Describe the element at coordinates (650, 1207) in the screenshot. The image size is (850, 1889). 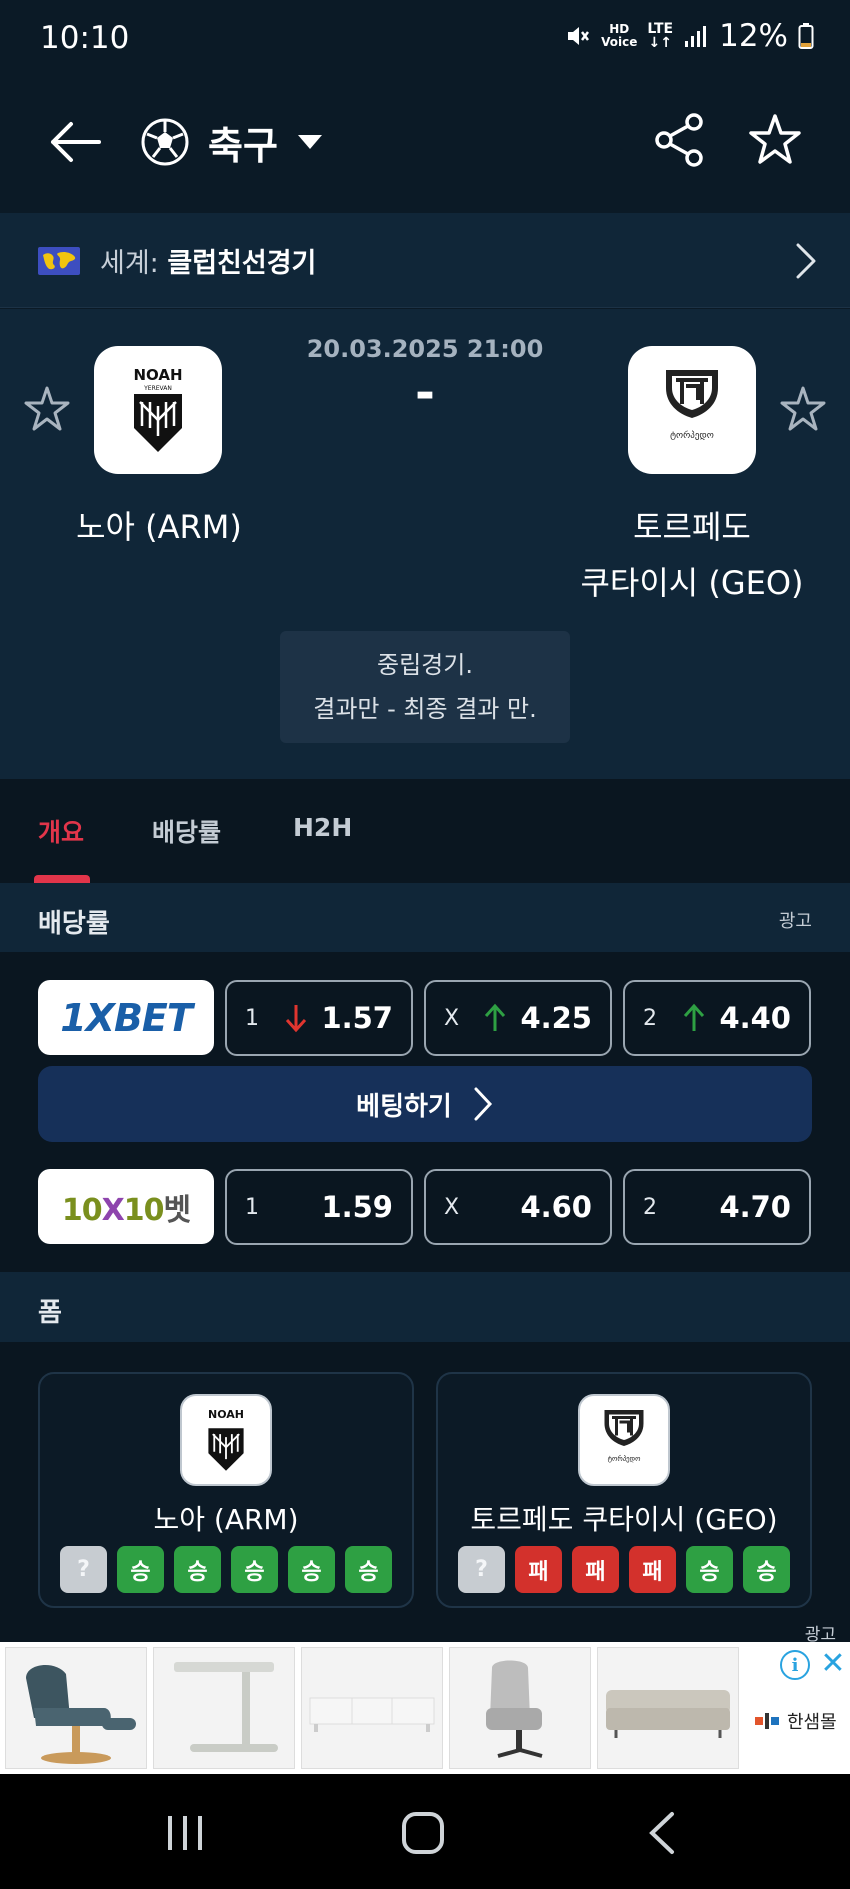
I see `odd-key: 2` at that location.